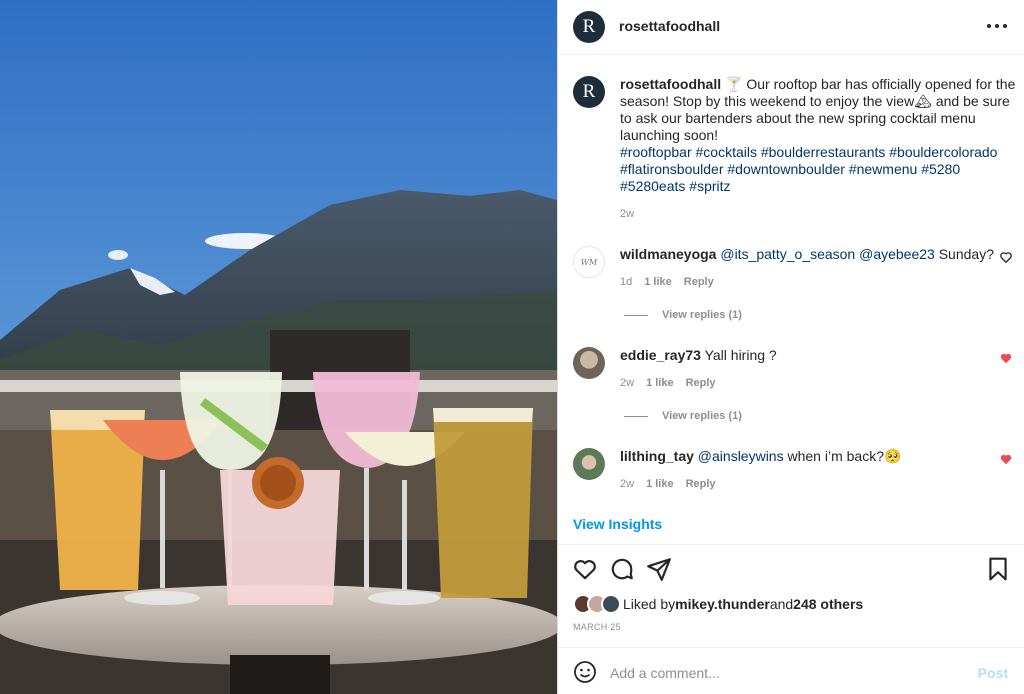  Describe the element at coordinates (617, 524) in the screenshot. I see `view-insights-link: View Insights` at that location.